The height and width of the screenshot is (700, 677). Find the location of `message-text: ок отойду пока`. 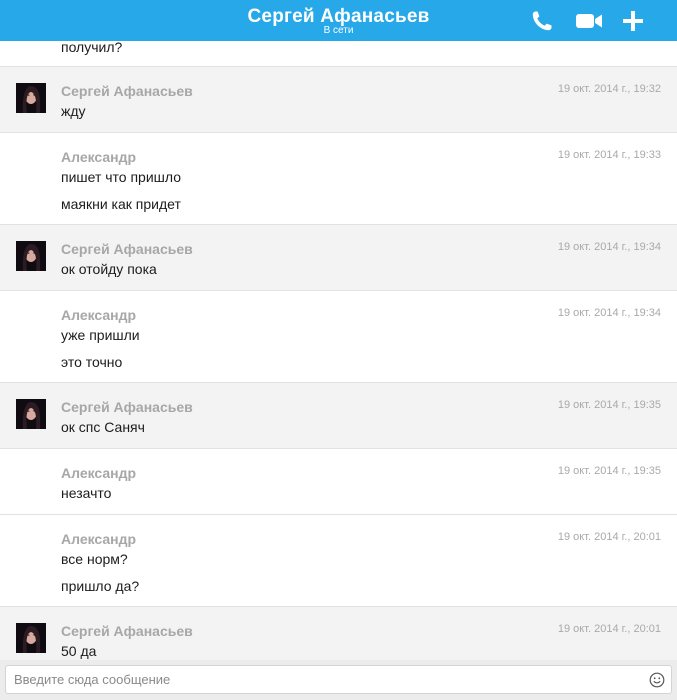

message-text: ок отойду пока is located at coordinates (109, 269).